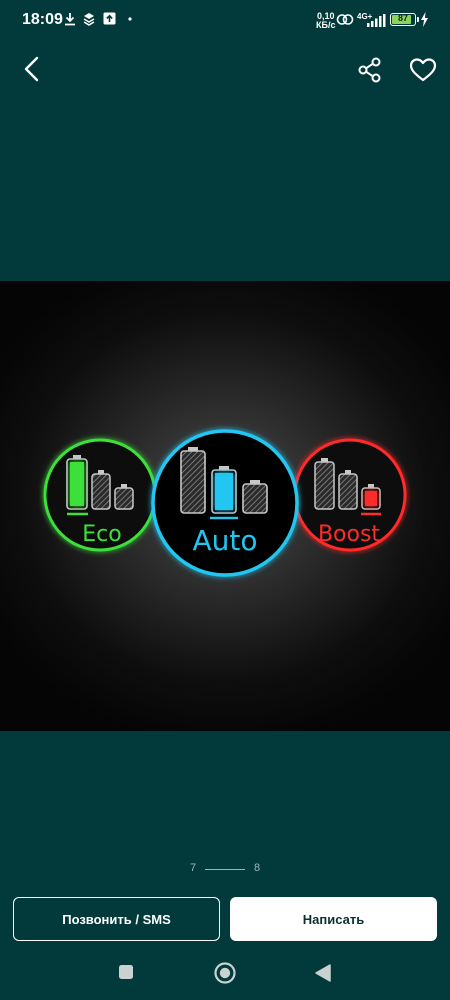 Image resolution: width=450 pixels, height=1000 pixels. Describe the element at coordinates (333, 919) in the screenshot. I see `write-message-button: Написать` at that location.